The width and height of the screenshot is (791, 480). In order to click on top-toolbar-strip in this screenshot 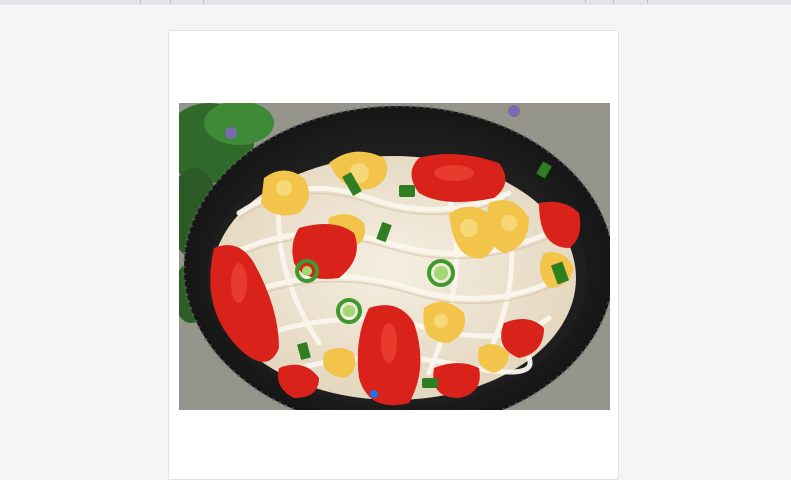, I will do `click(395, 2)`.